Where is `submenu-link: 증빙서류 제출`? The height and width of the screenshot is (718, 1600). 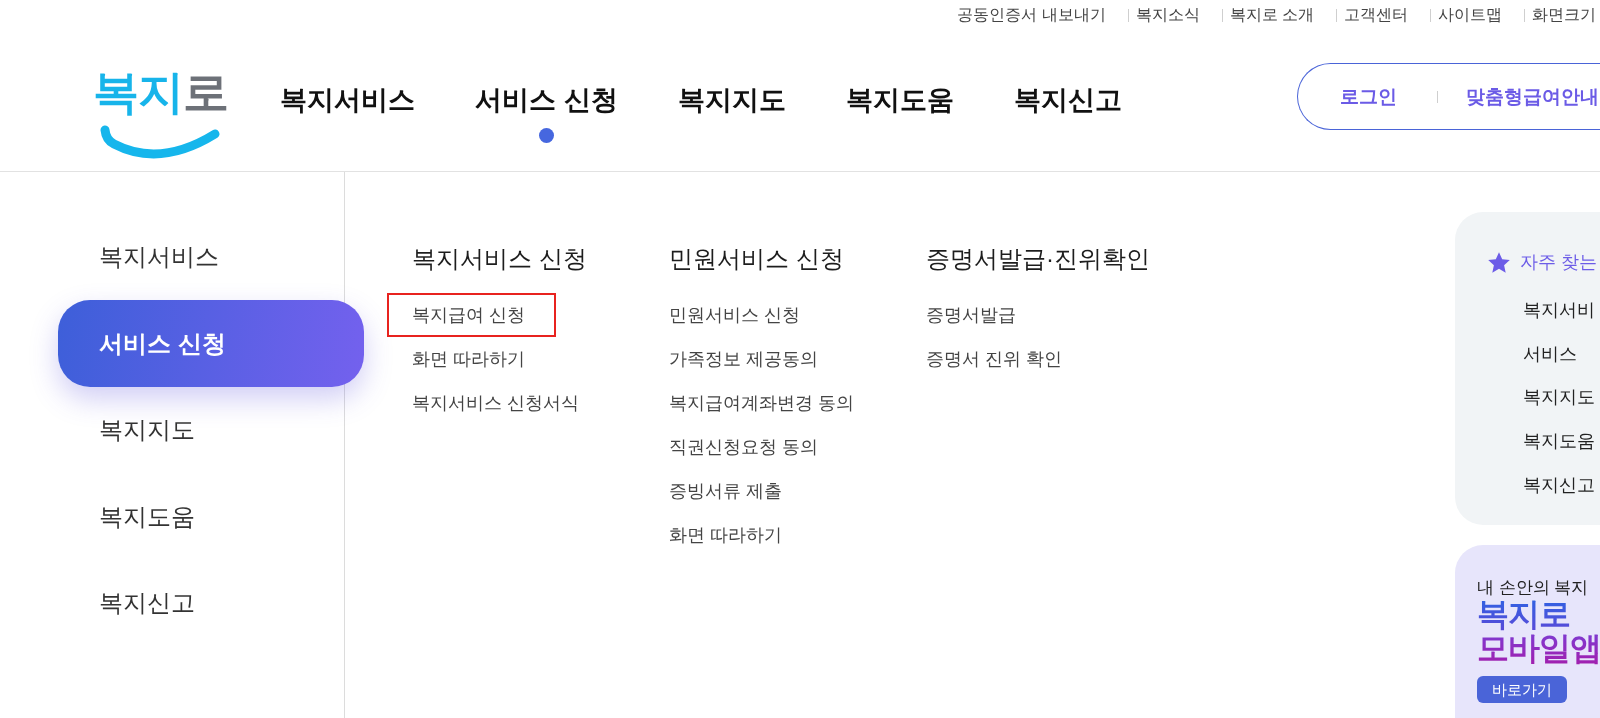 submenu-link: 증빙서류 제출 is located at coordinates (728, 491).